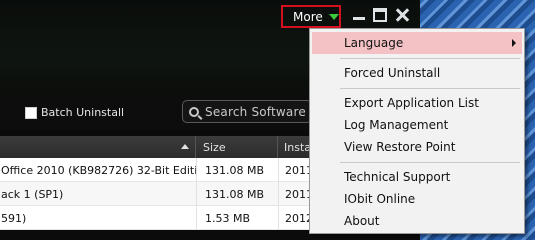  Describe the element at coordinates (400, 147) in the screenshot. I see `menu-item-label: View Restore Point` at that location.